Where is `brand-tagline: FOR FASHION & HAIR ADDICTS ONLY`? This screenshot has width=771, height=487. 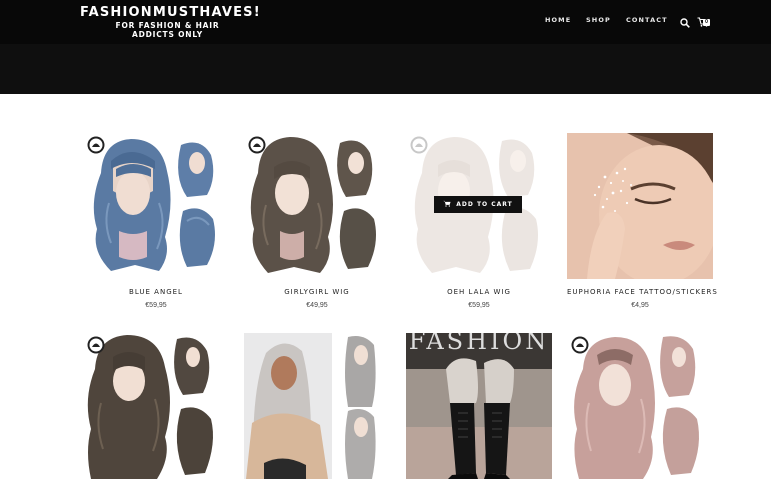
brand-tagline: FOR FASHION & HAIR ADDICTS ONLY is located at coordinates (167, 30).